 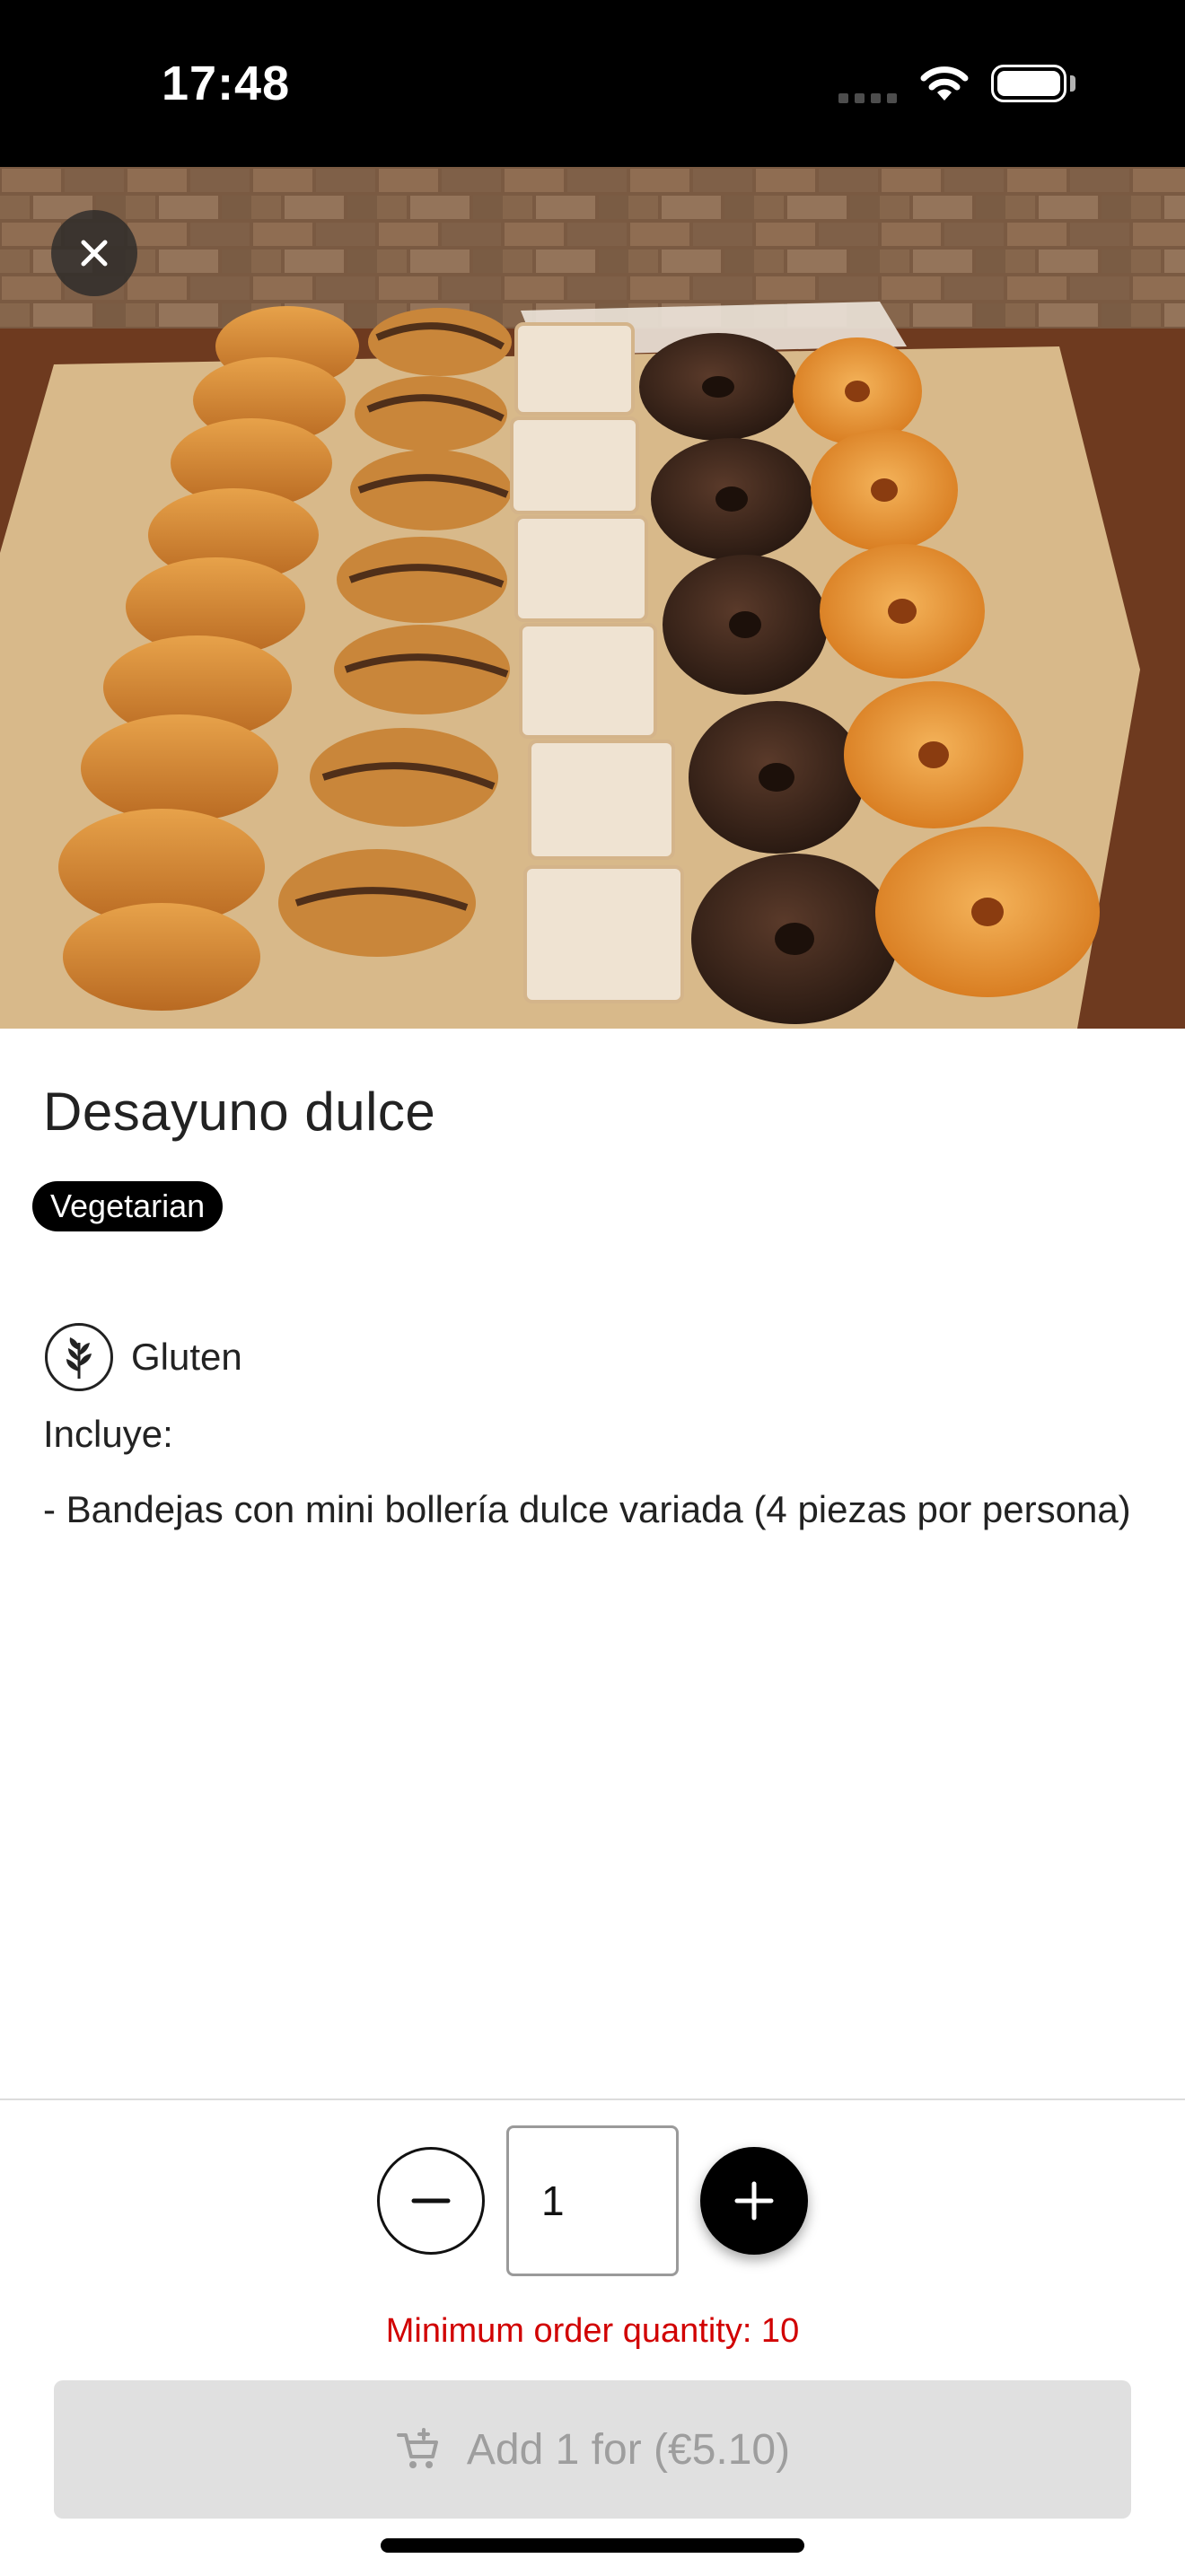 I want to click on status-bar: 17:48, so click(x=592, y=83).